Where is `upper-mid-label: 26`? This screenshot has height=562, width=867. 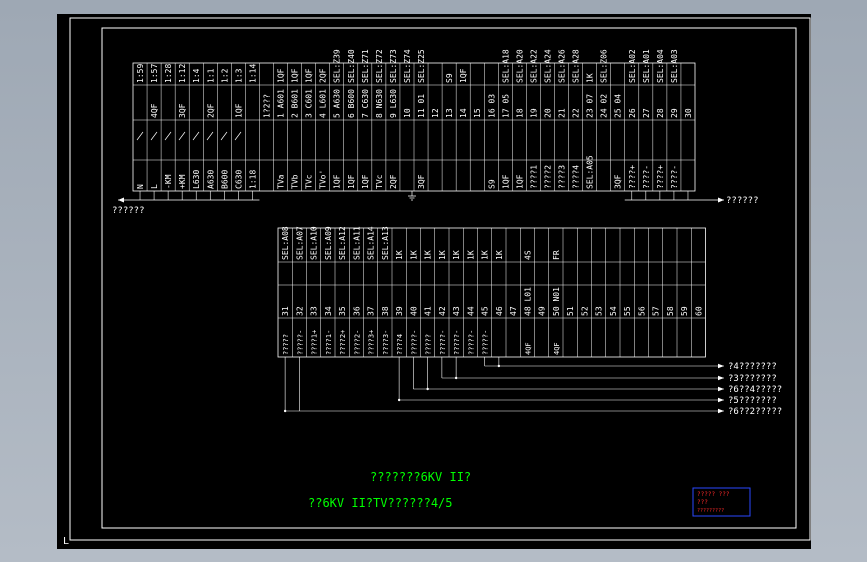 upper-mid-label: 26 is located at coordinates (632, 113).